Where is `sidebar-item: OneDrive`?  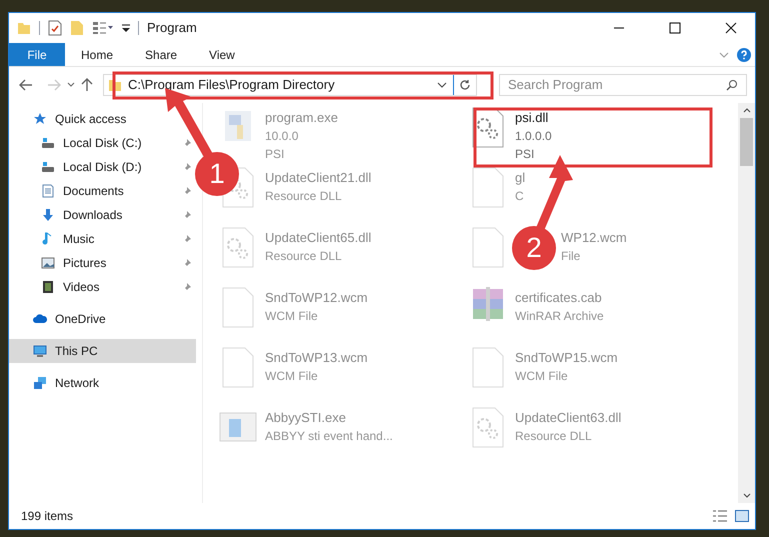
sidebar-item: OneDrive is located at coordinates (102, 319).